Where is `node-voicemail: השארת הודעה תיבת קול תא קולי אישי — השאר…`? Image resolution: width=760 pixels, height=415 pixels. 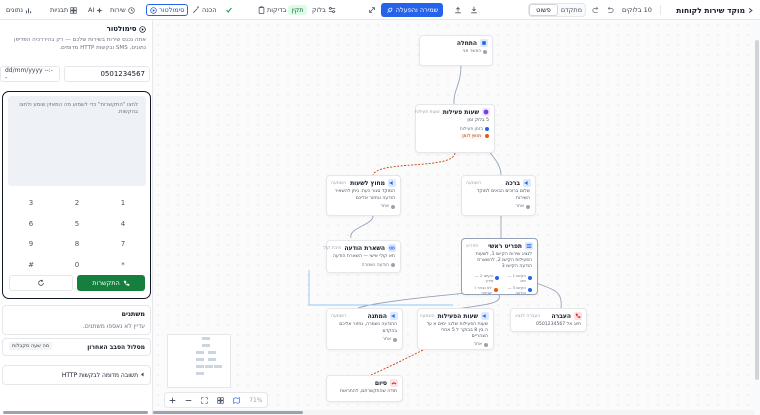 node-voicemail: השארת הודעה תיבת קול תא קולי אישי — השאר… is located at coordinates (362, 256).